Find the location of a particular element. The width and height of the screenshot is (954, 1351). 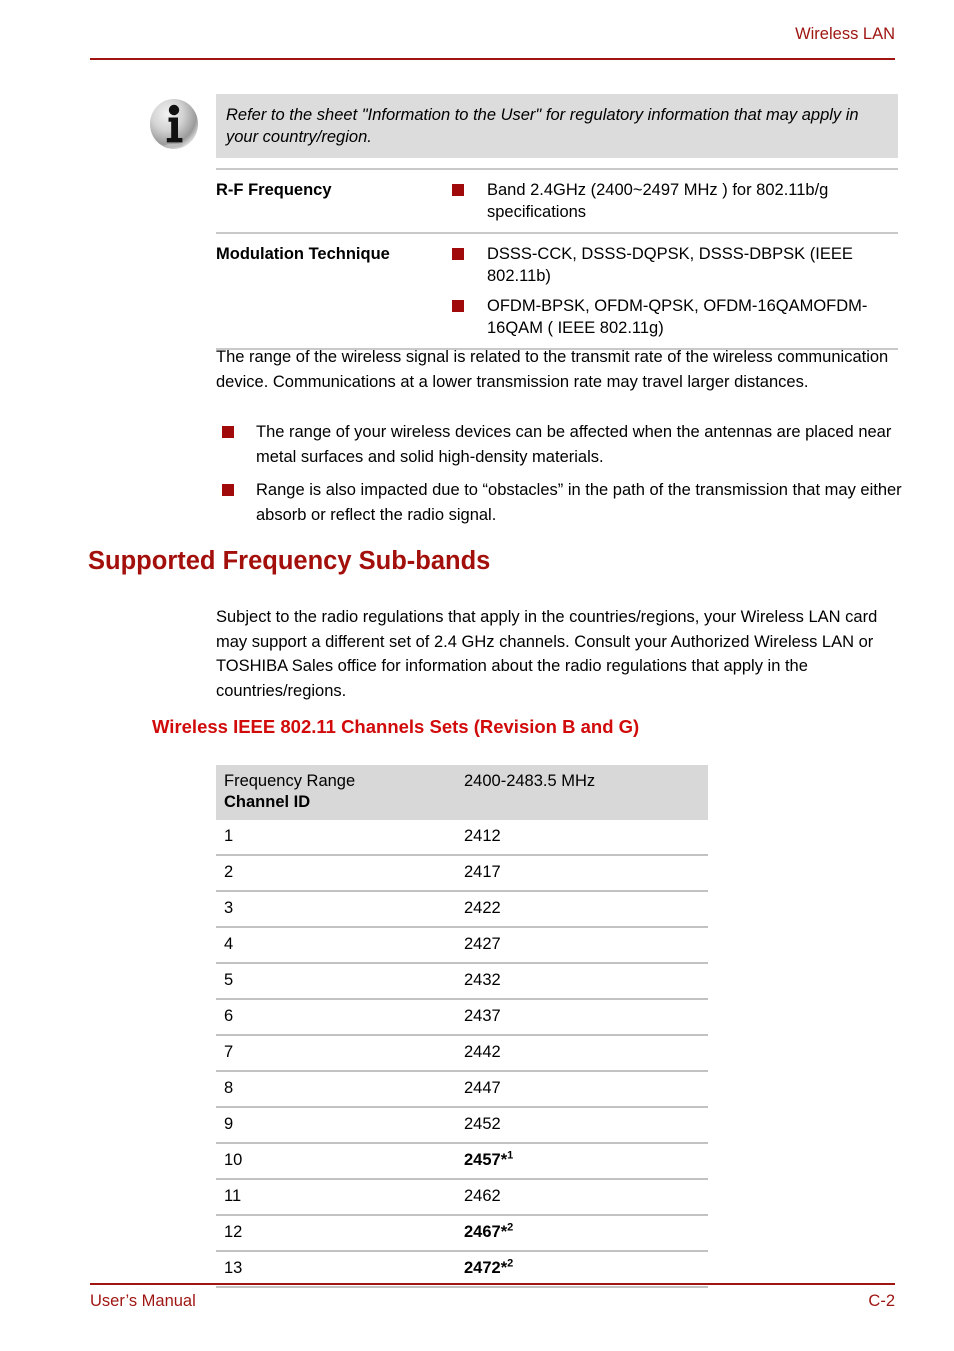

spec-label: Modulation Technique is located at coordinates (303, 254).